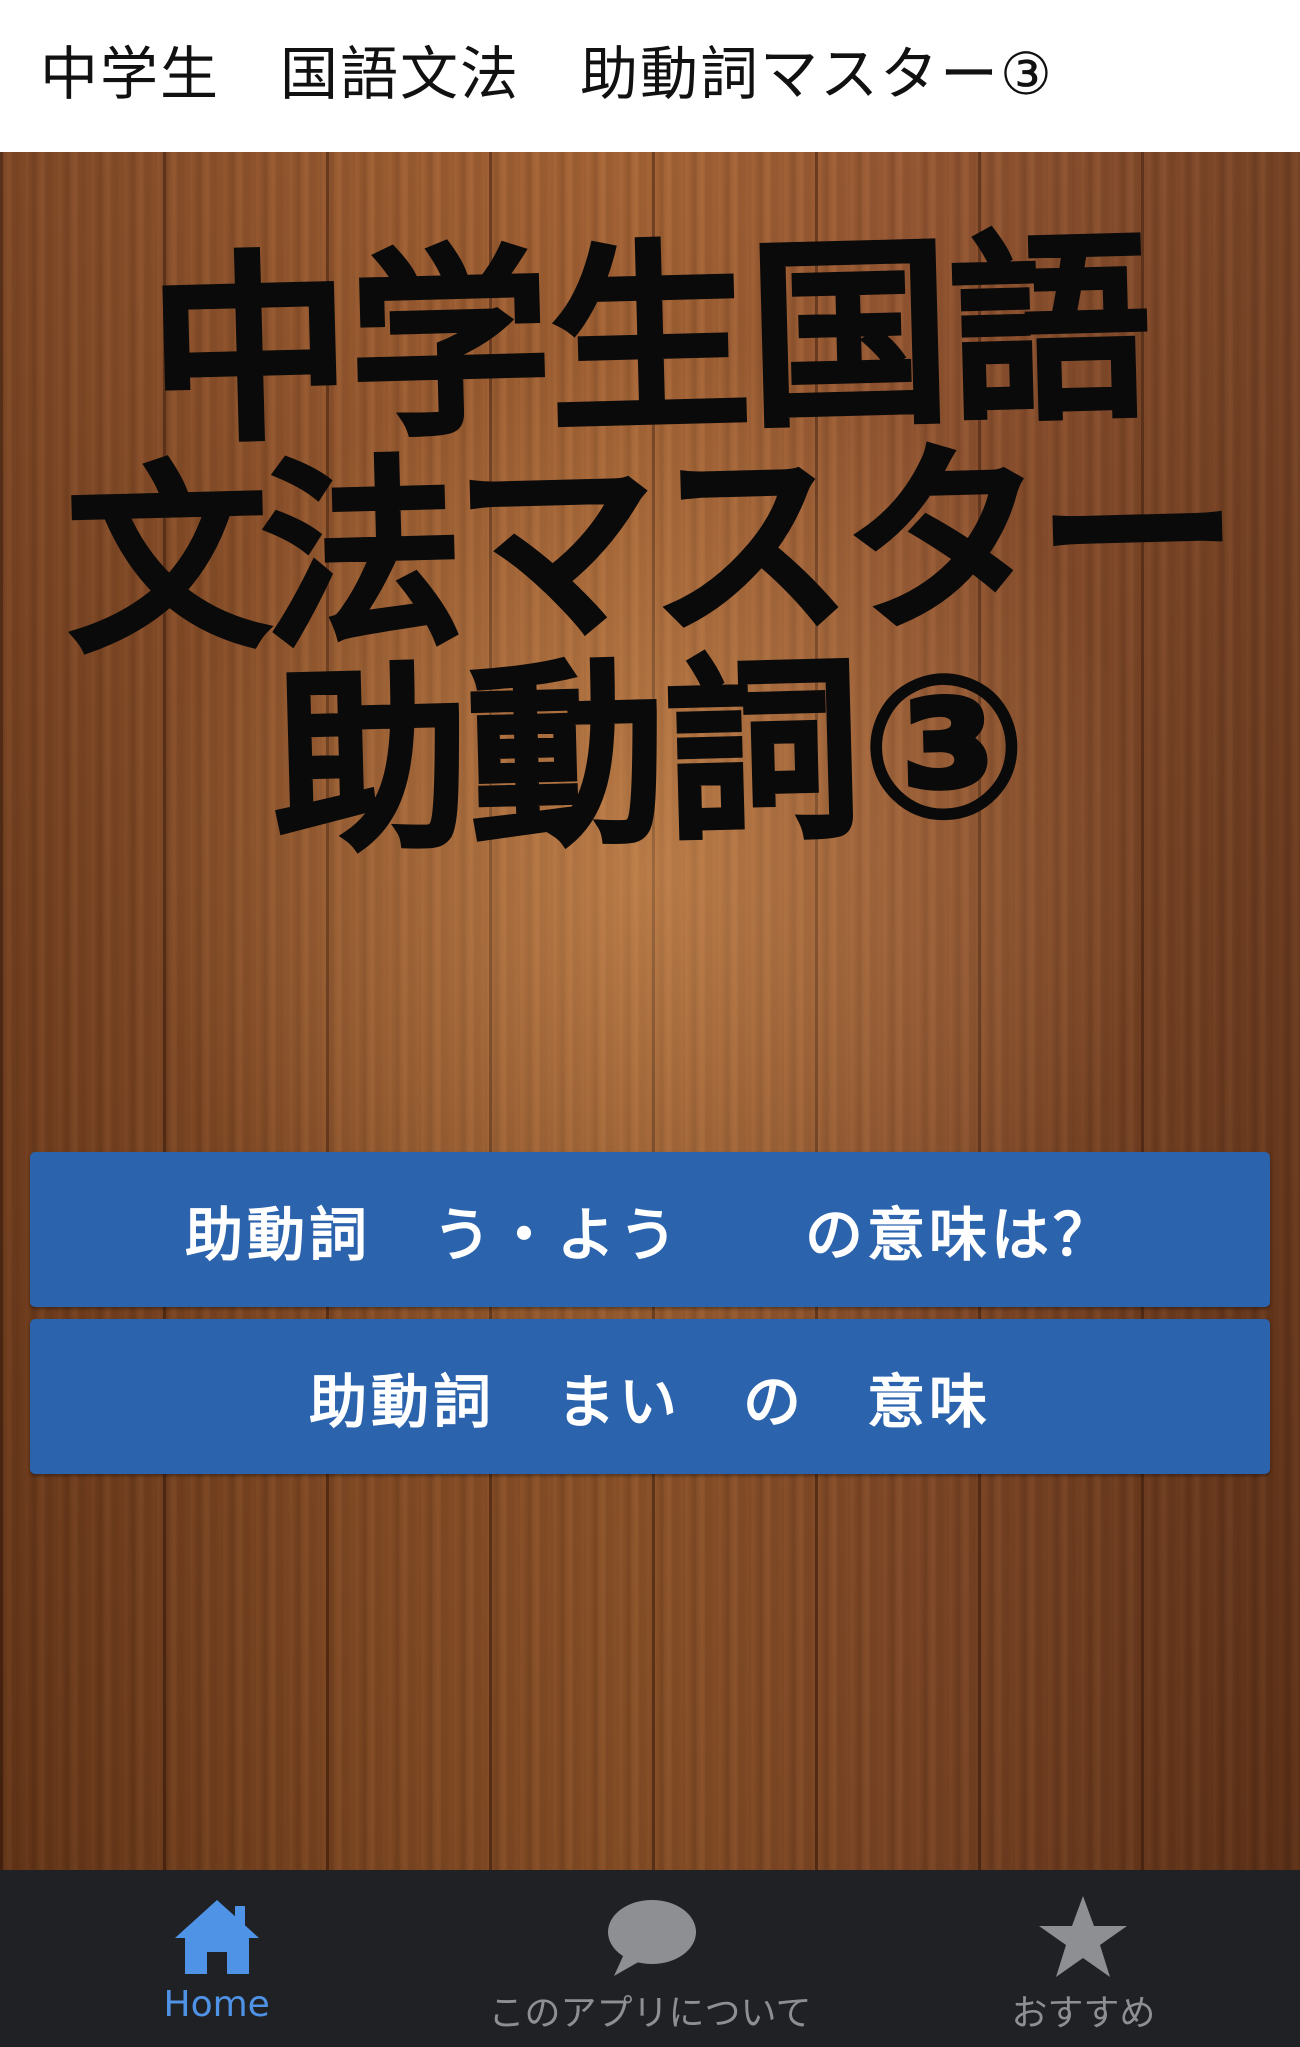 Image resolution: width=1300 pixels, height=2047 pixels. I want to click on nav-label-recommend: おすすめ, so click(1083, 2013).